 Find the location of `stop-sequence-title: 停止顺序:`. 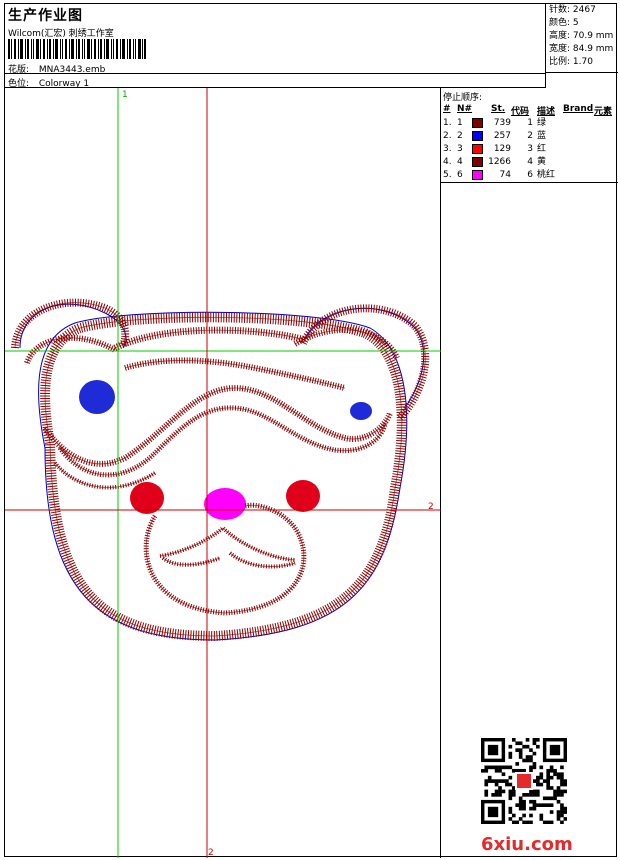

stop-sequence-title: 停止顺序: is located at coordinates (463, 98).